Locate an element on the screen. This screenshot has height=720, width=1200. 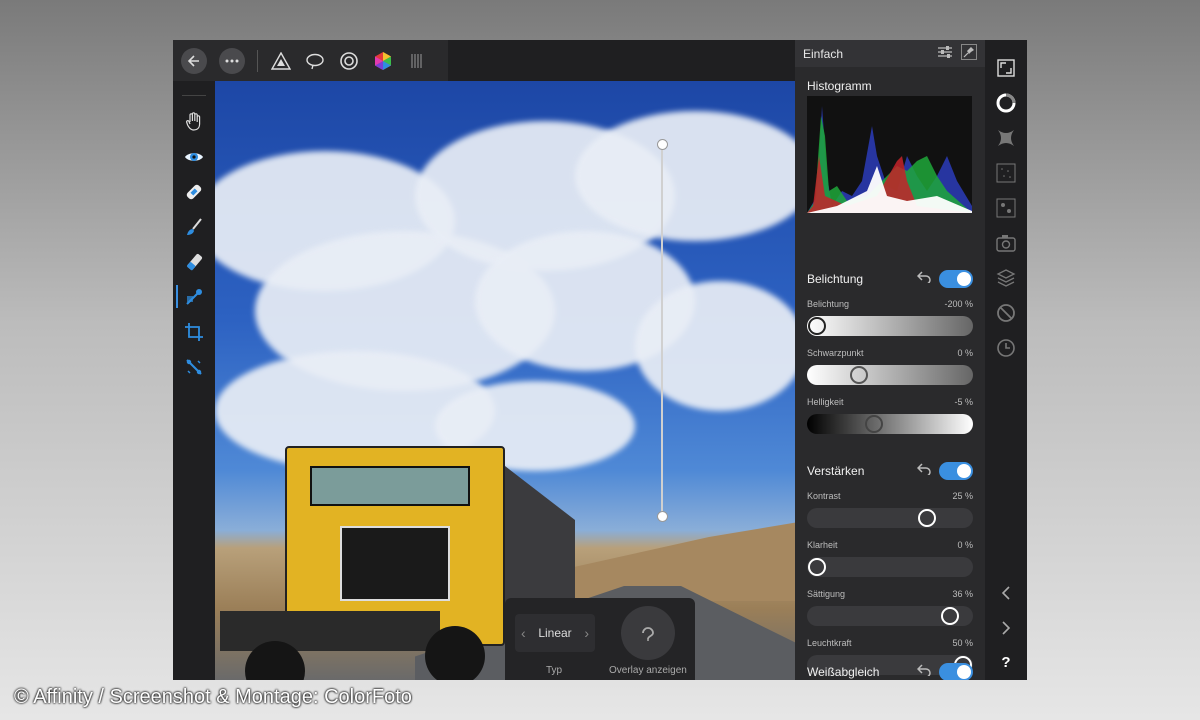
eraser-icon is located at coordinates (194, 261).